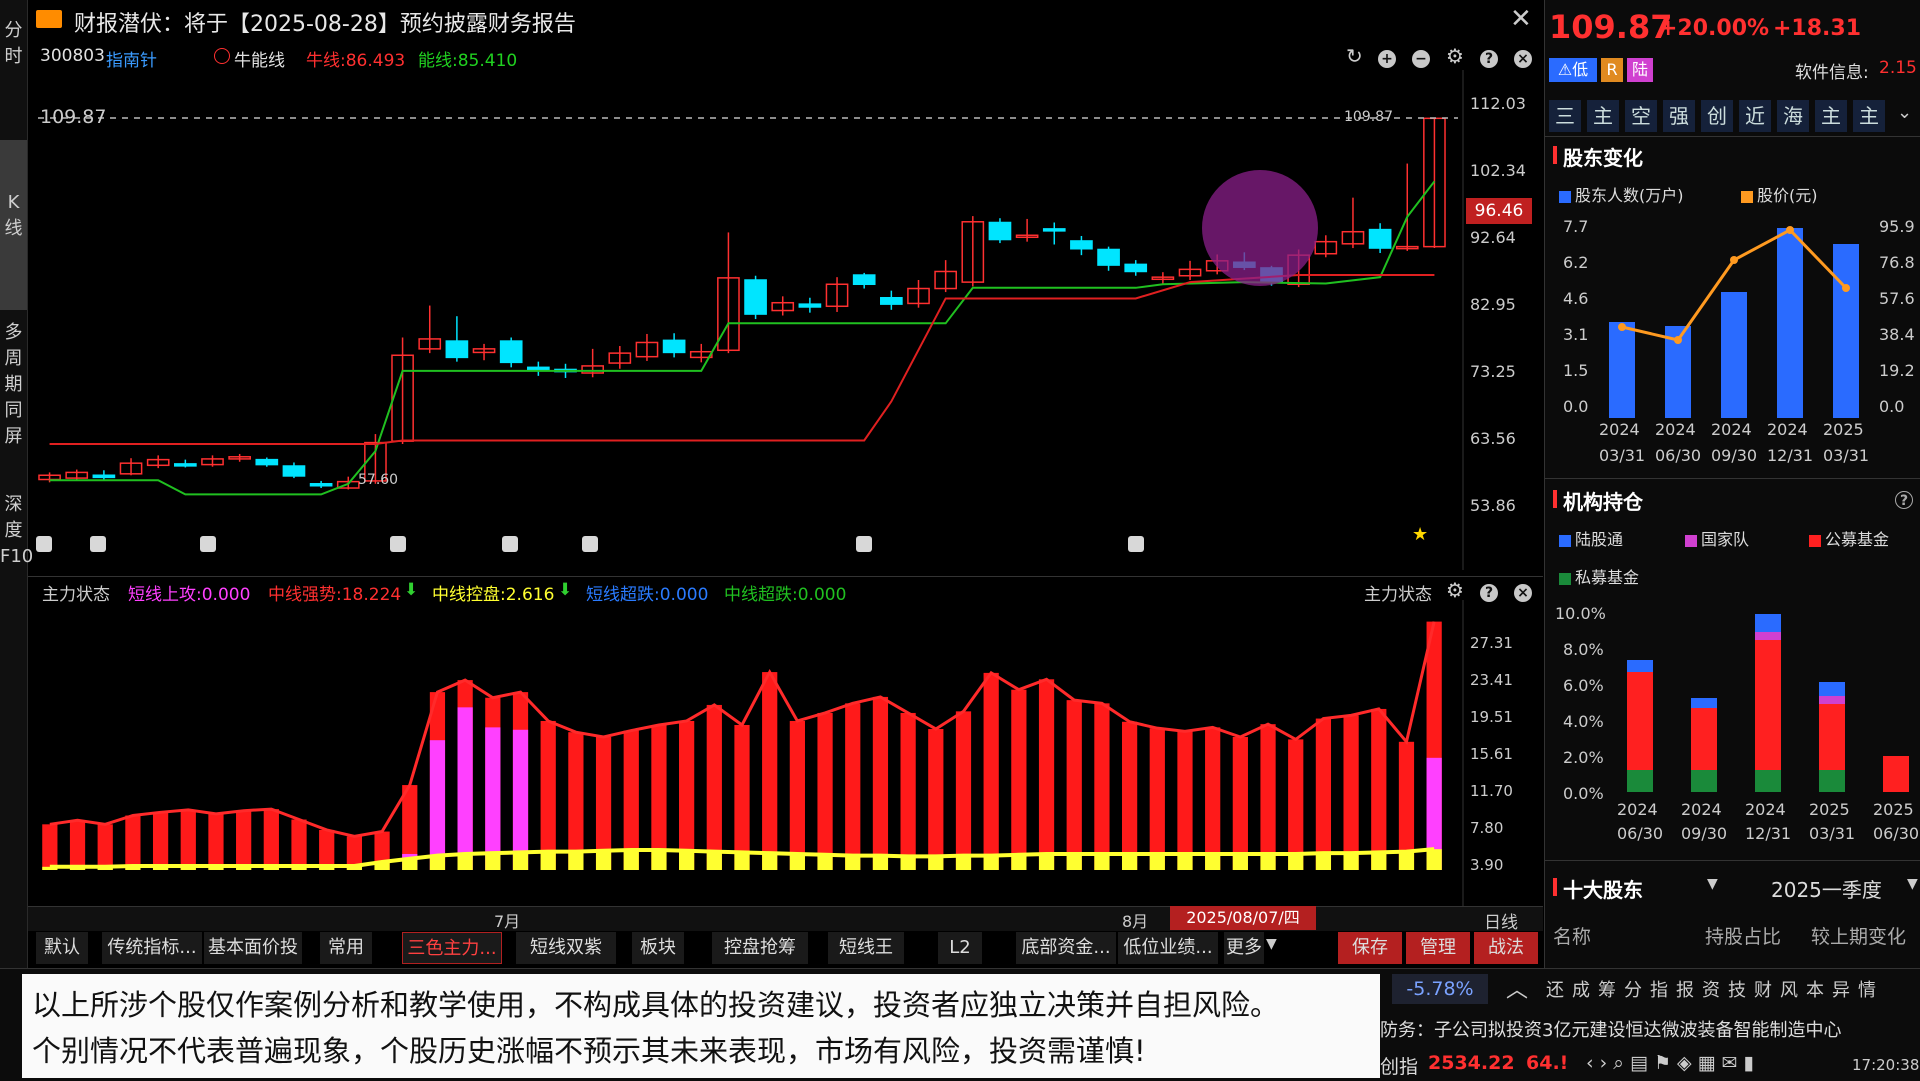  Describe the element at coordinates (1354, 56) in the screenshot. I see `refresh-icon: ↻` at that location.